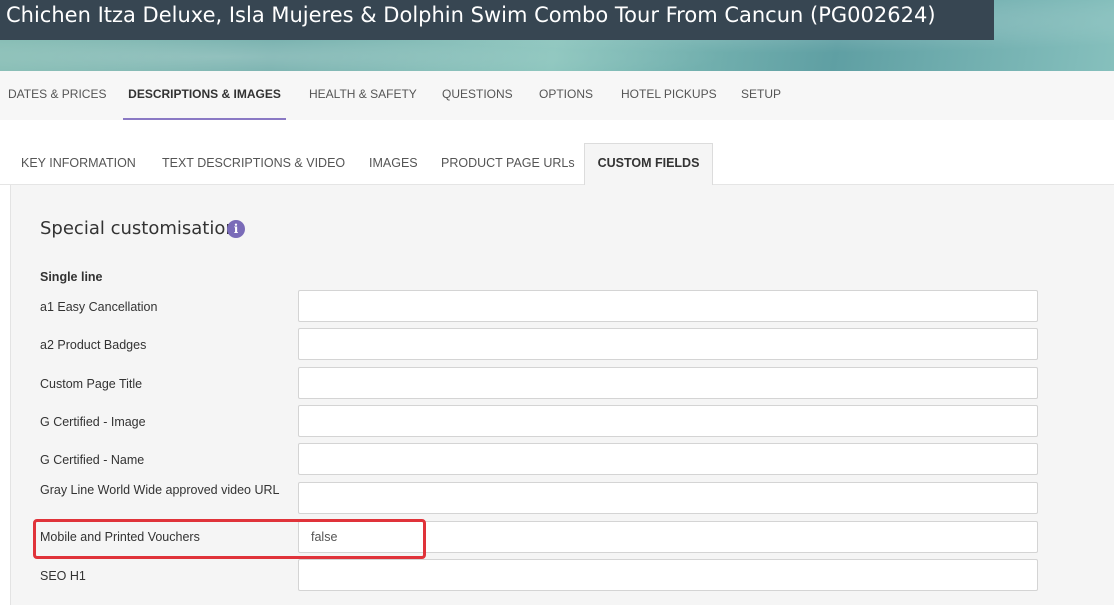 The image size is (1114, 605). I want to click on custom-page-title-input, so click(668, 383).